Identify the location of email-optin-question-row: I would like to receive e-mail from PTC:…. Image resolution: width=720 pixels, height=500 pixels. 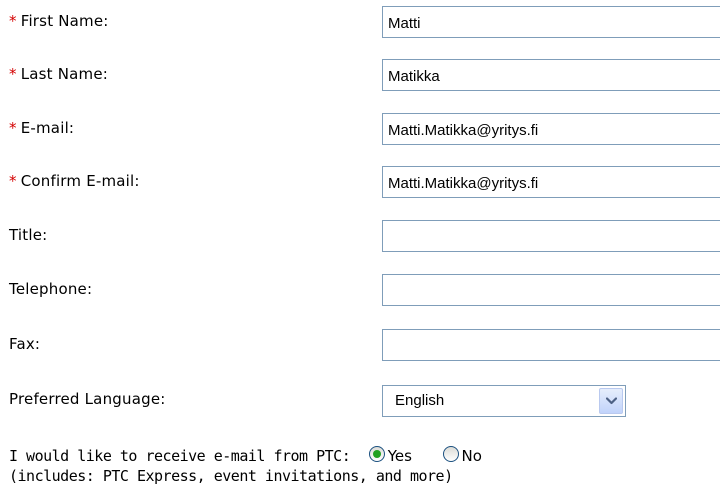
(364, 456).